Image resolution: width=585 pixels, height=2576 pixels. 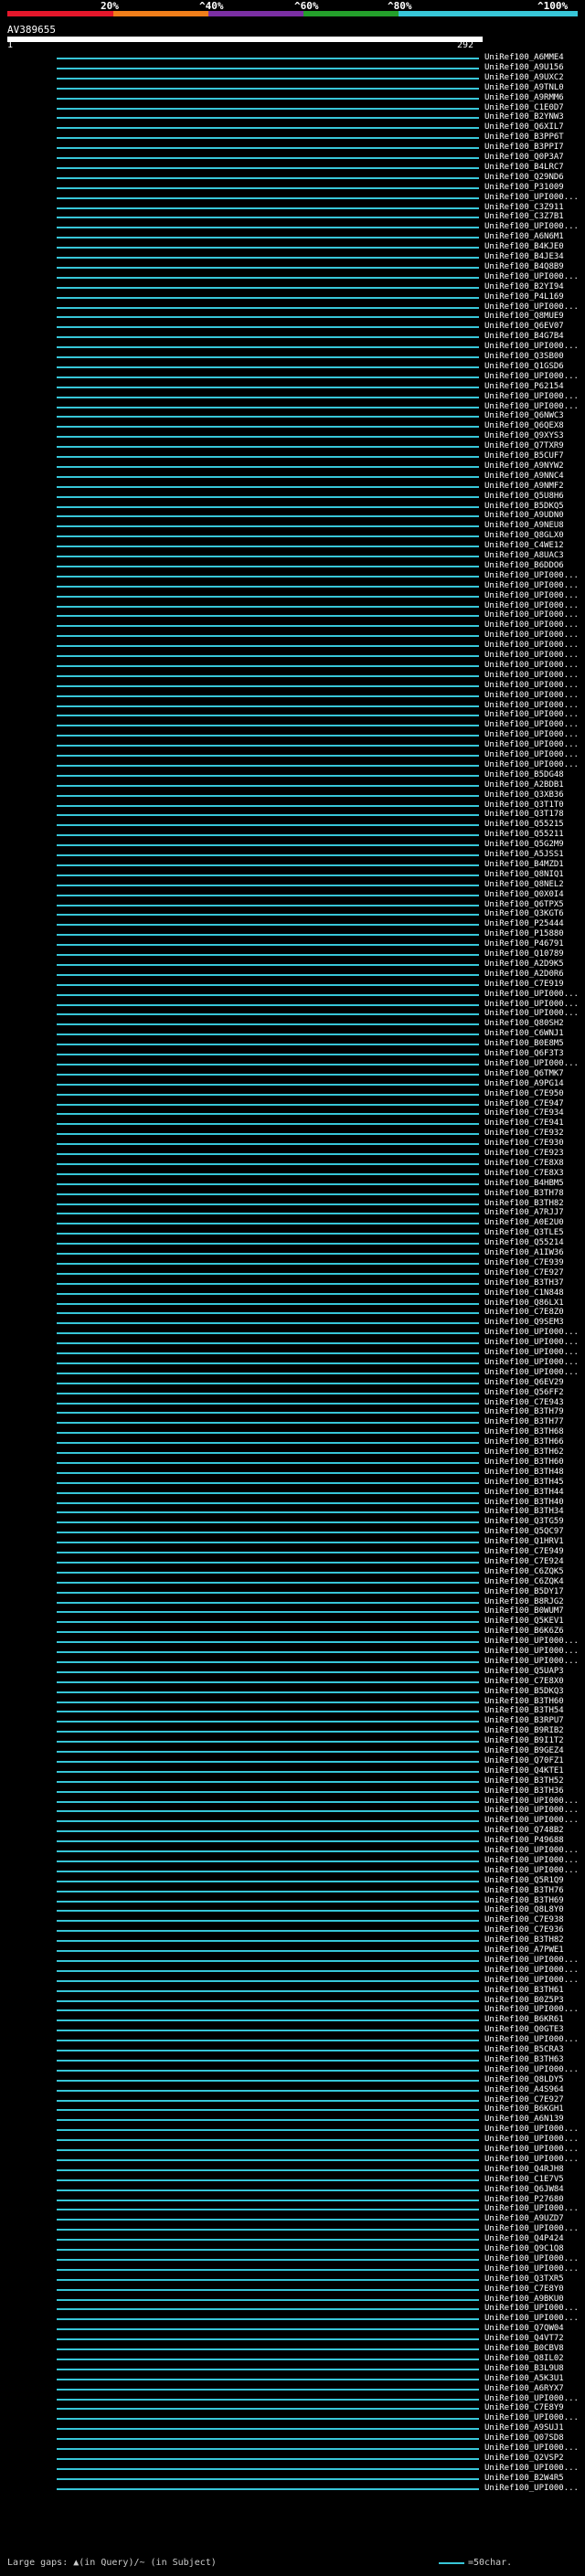 What do you see at coordinates (524, 1411) in the screenshot?
I see `hit-link: UniRef100_B3TH79` at bounding box center [524, 1411].